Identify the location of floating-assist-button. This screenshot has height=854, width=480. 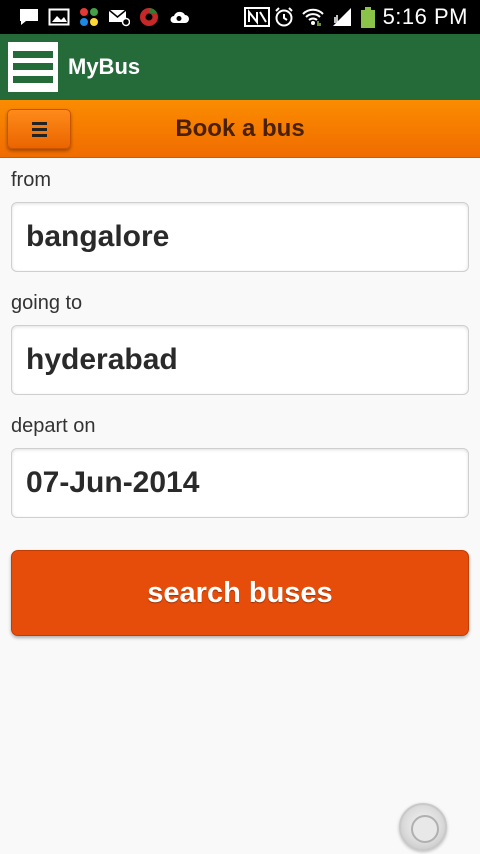
(423, 827).